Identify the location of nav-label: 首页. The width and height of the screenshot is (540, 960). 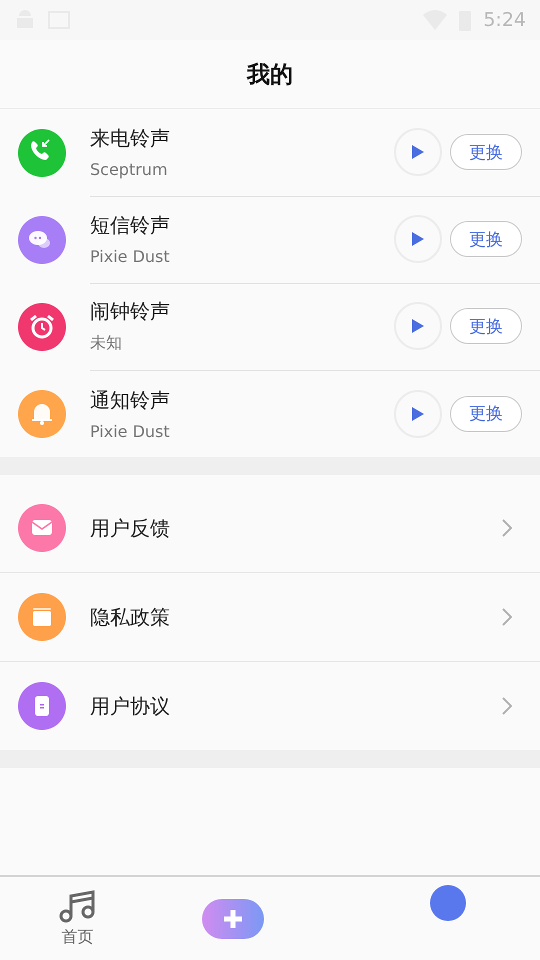
(78, 937).